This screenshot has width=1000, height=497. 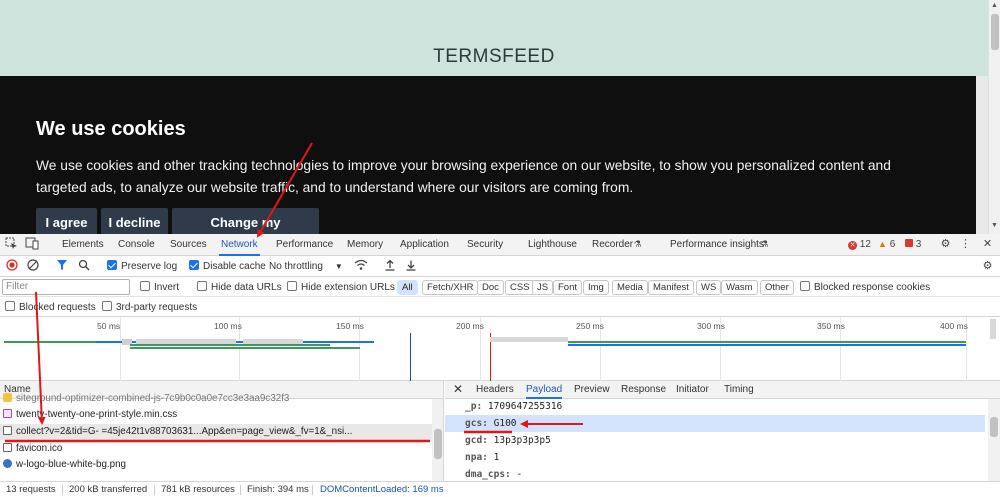 What do you see at coordinates (360, 266) in the screenshot?
I see `wifi-conditions-icon` at bounding box center [360, 266].